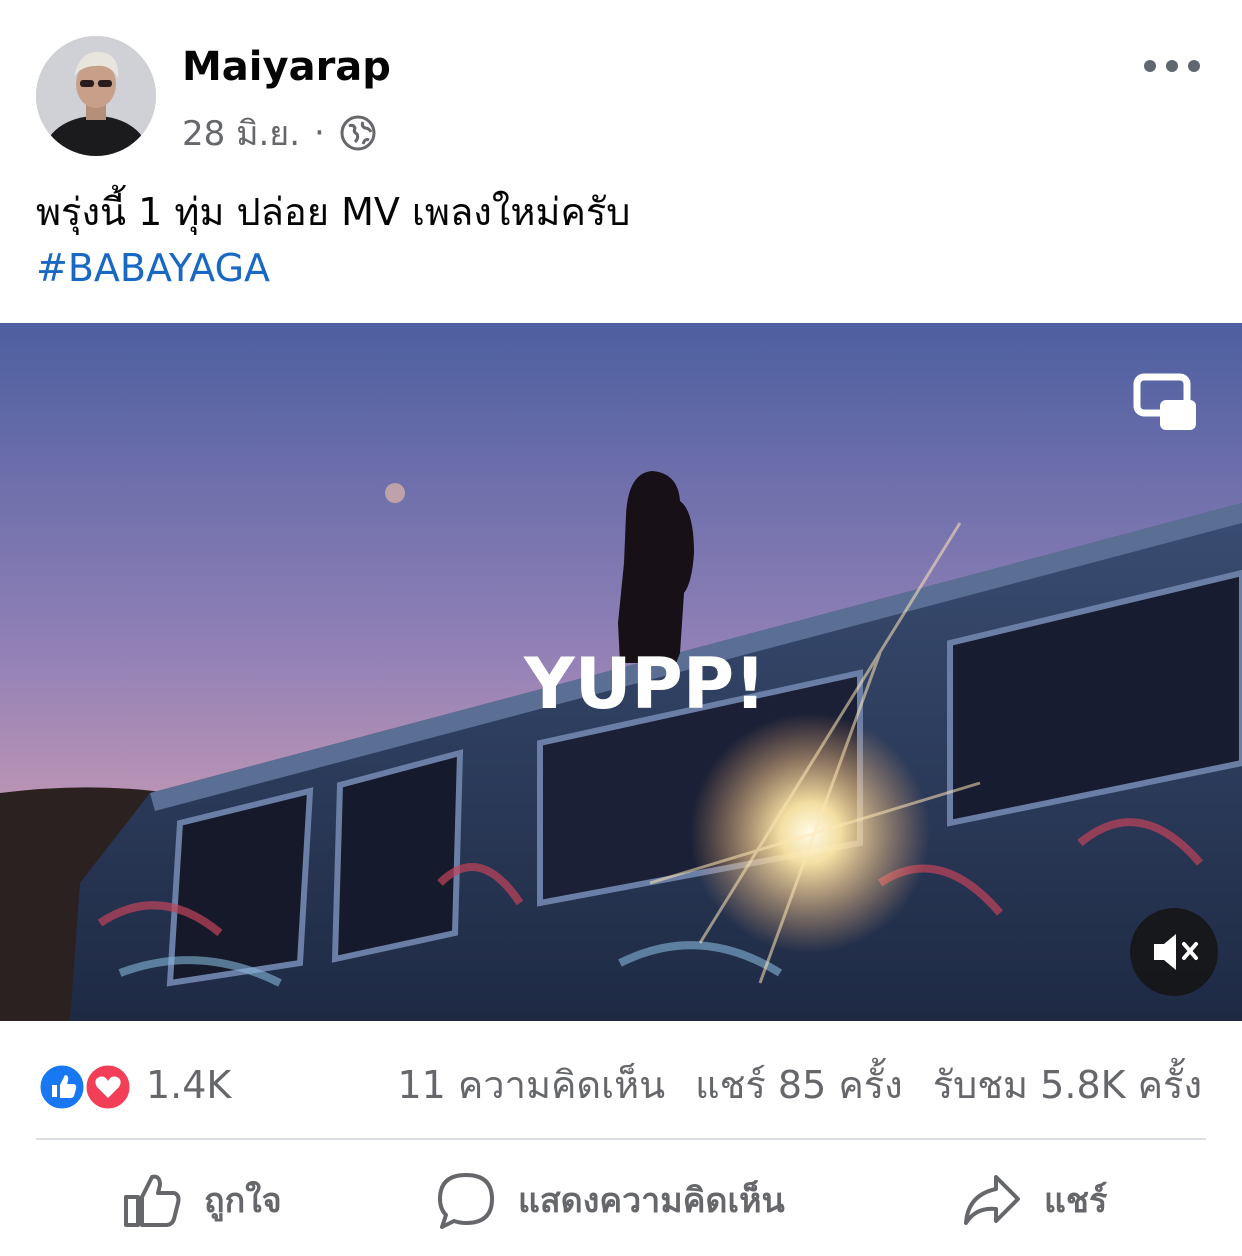 This screenshot has width=1242, height=1256. Describe the element at coordinates (188, 1085) in the screenshot. I see `reaction-count: 1.4K` at that location.